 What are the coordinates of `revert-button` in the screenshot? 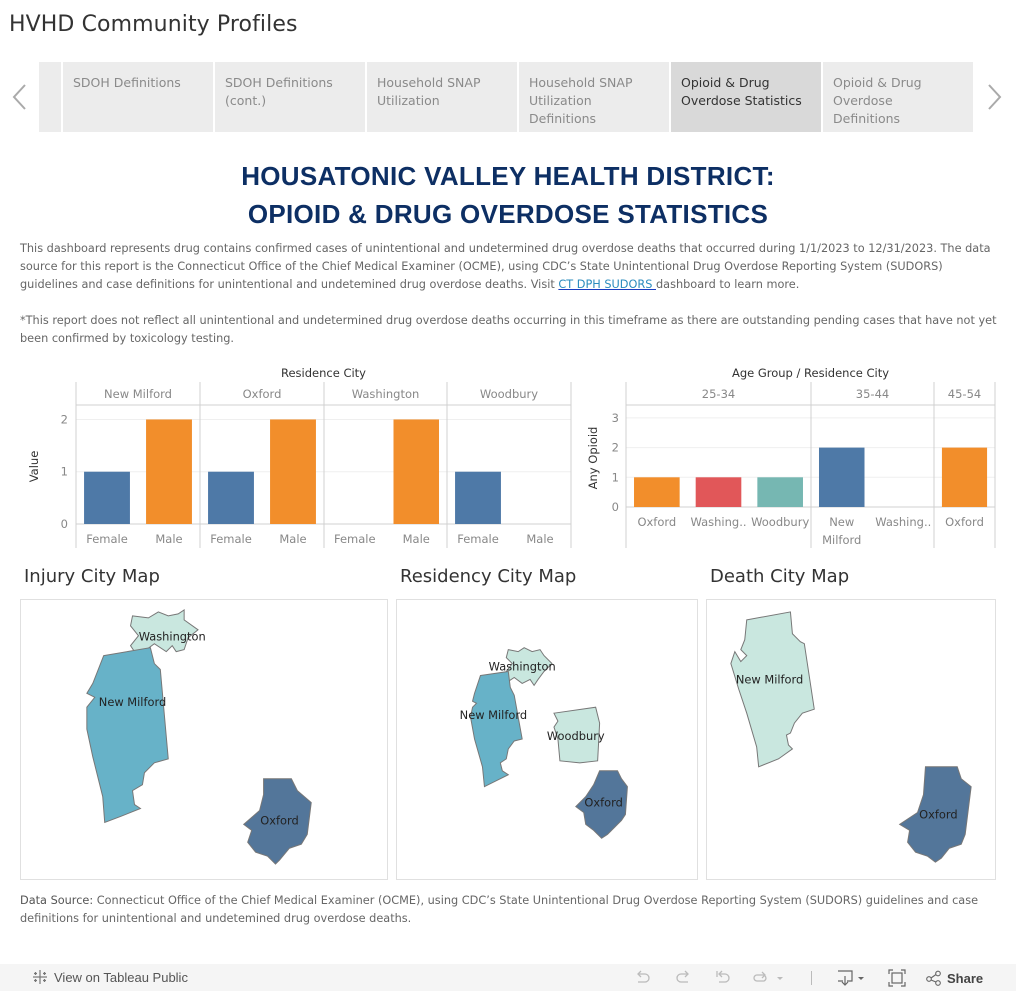 It's located at (723, 978).